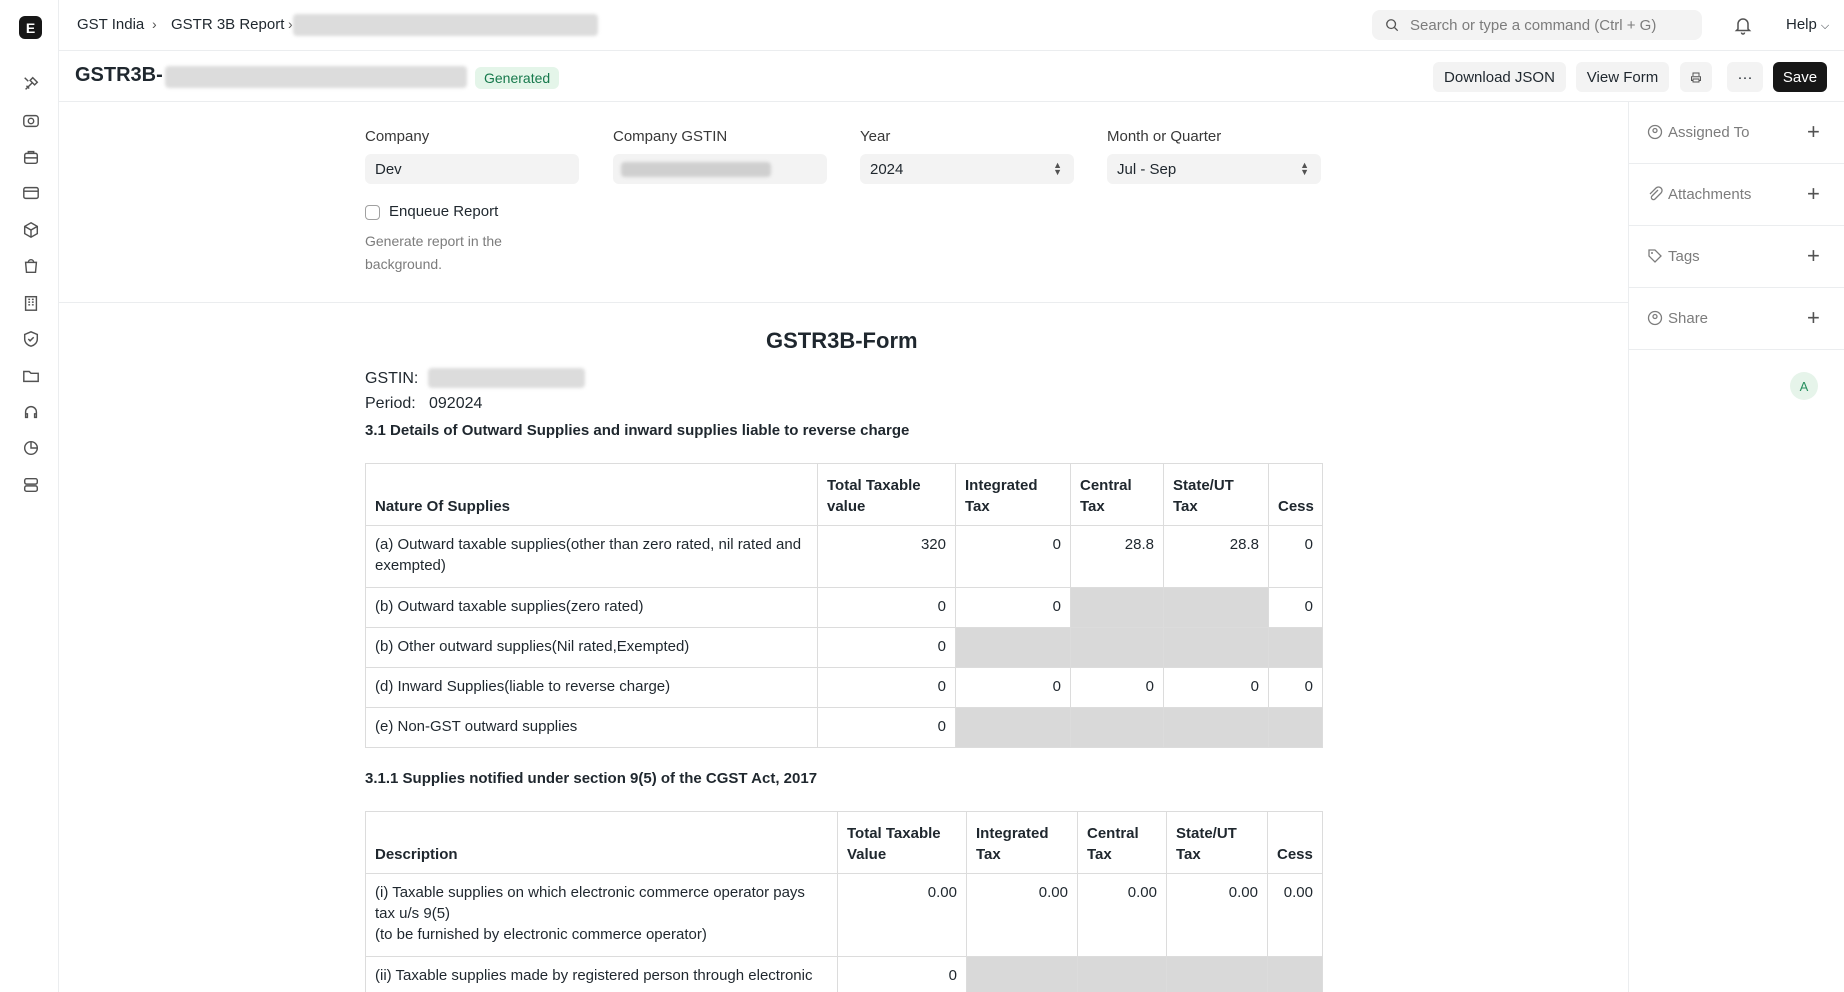 The height and width of the screenshot is (992, 1844). Describe the element at coordinates (433, 252) in the screenshot. I see `enqueue-report-description: Generate report in the background.` at that location.